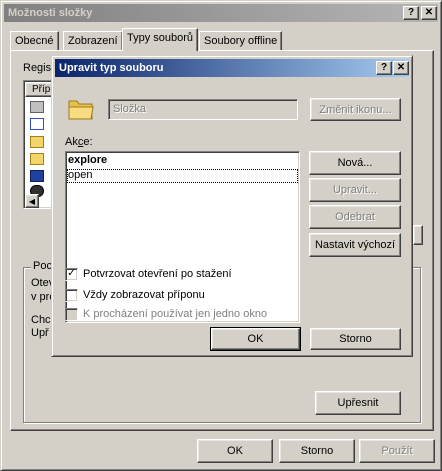  What do you see at coordinates (93, 41) in the screenshot?
I see `tab-view: Zobrazení` at bounding box center [93, 41].